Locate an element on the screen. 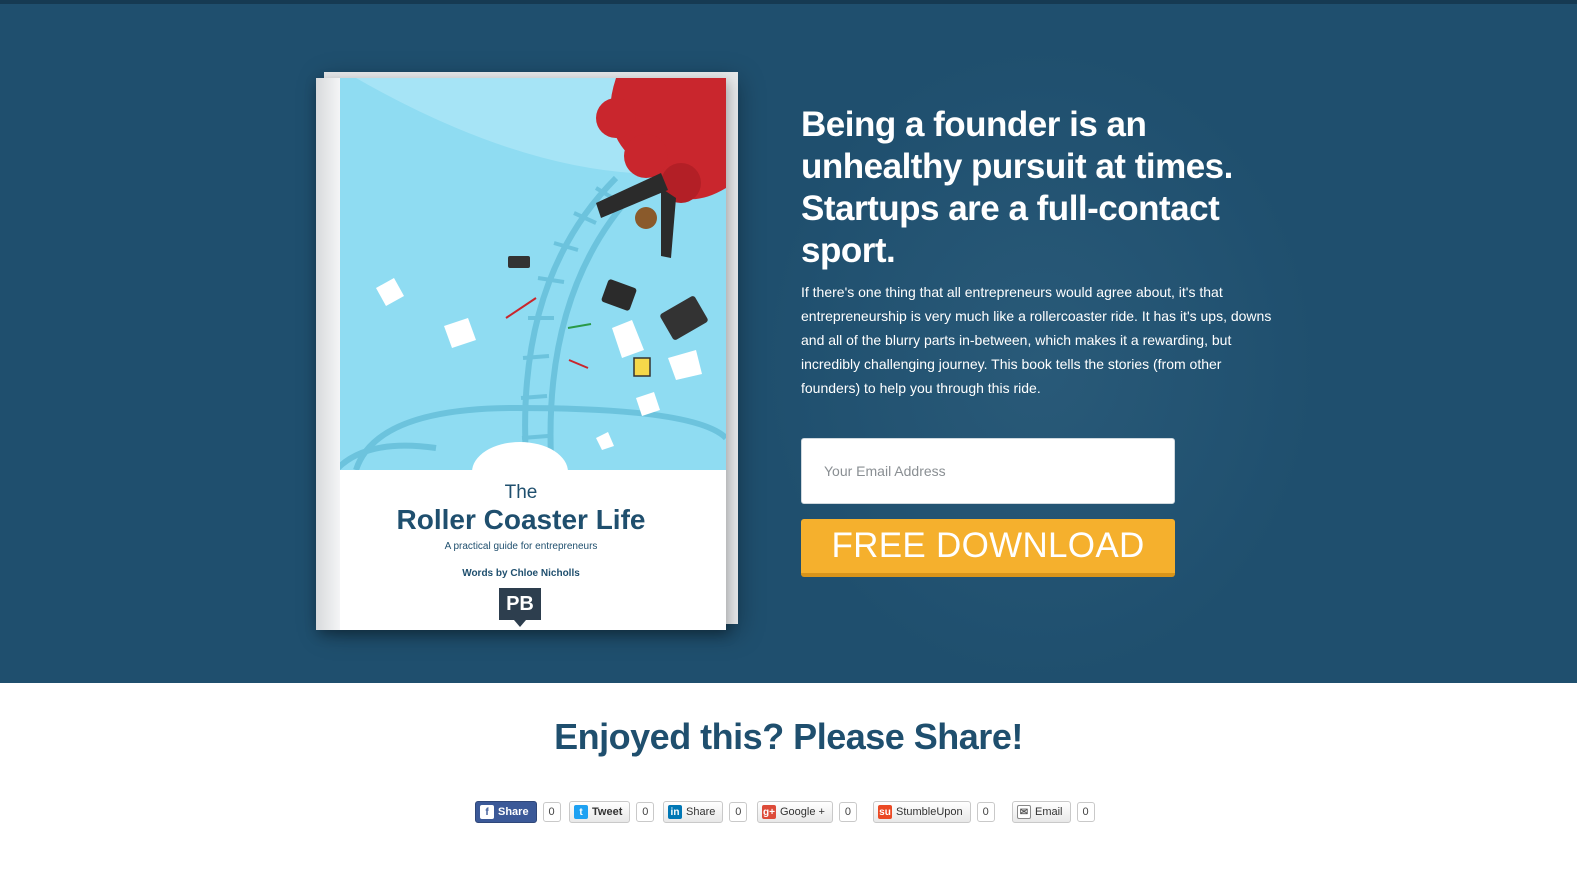  google-plus-count: 0 is located at coordinates (847, 812).